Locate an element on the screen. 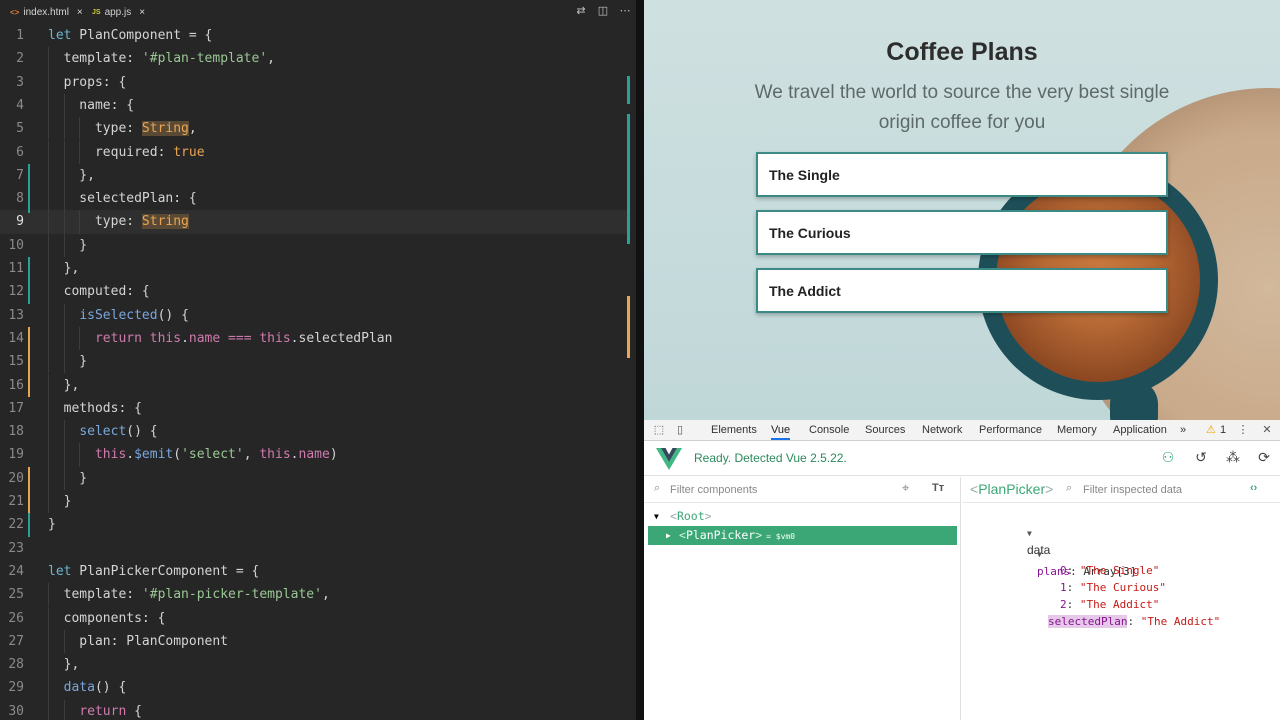 This screenshot has width=1280, height=720. code-line: 2 template: '#plan-template', is located at coordinates (315, 59).